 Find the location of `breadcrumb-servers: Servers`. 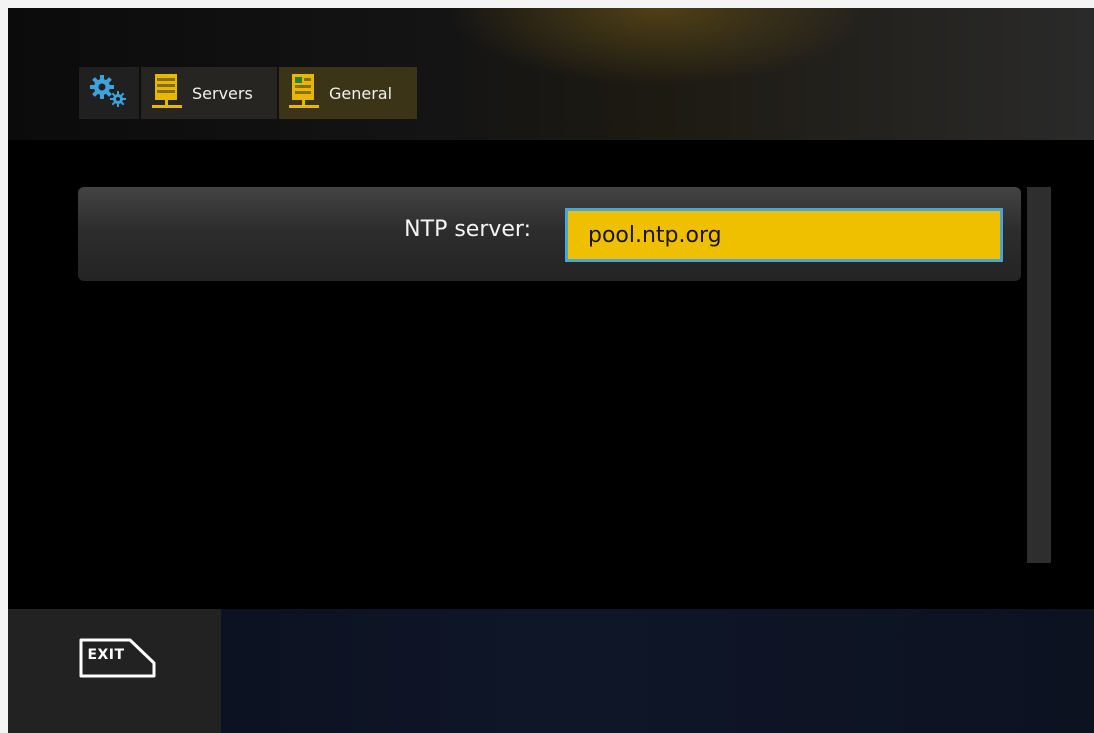

breadcrumb-servers: Servers is located at coordinates (209, 93).